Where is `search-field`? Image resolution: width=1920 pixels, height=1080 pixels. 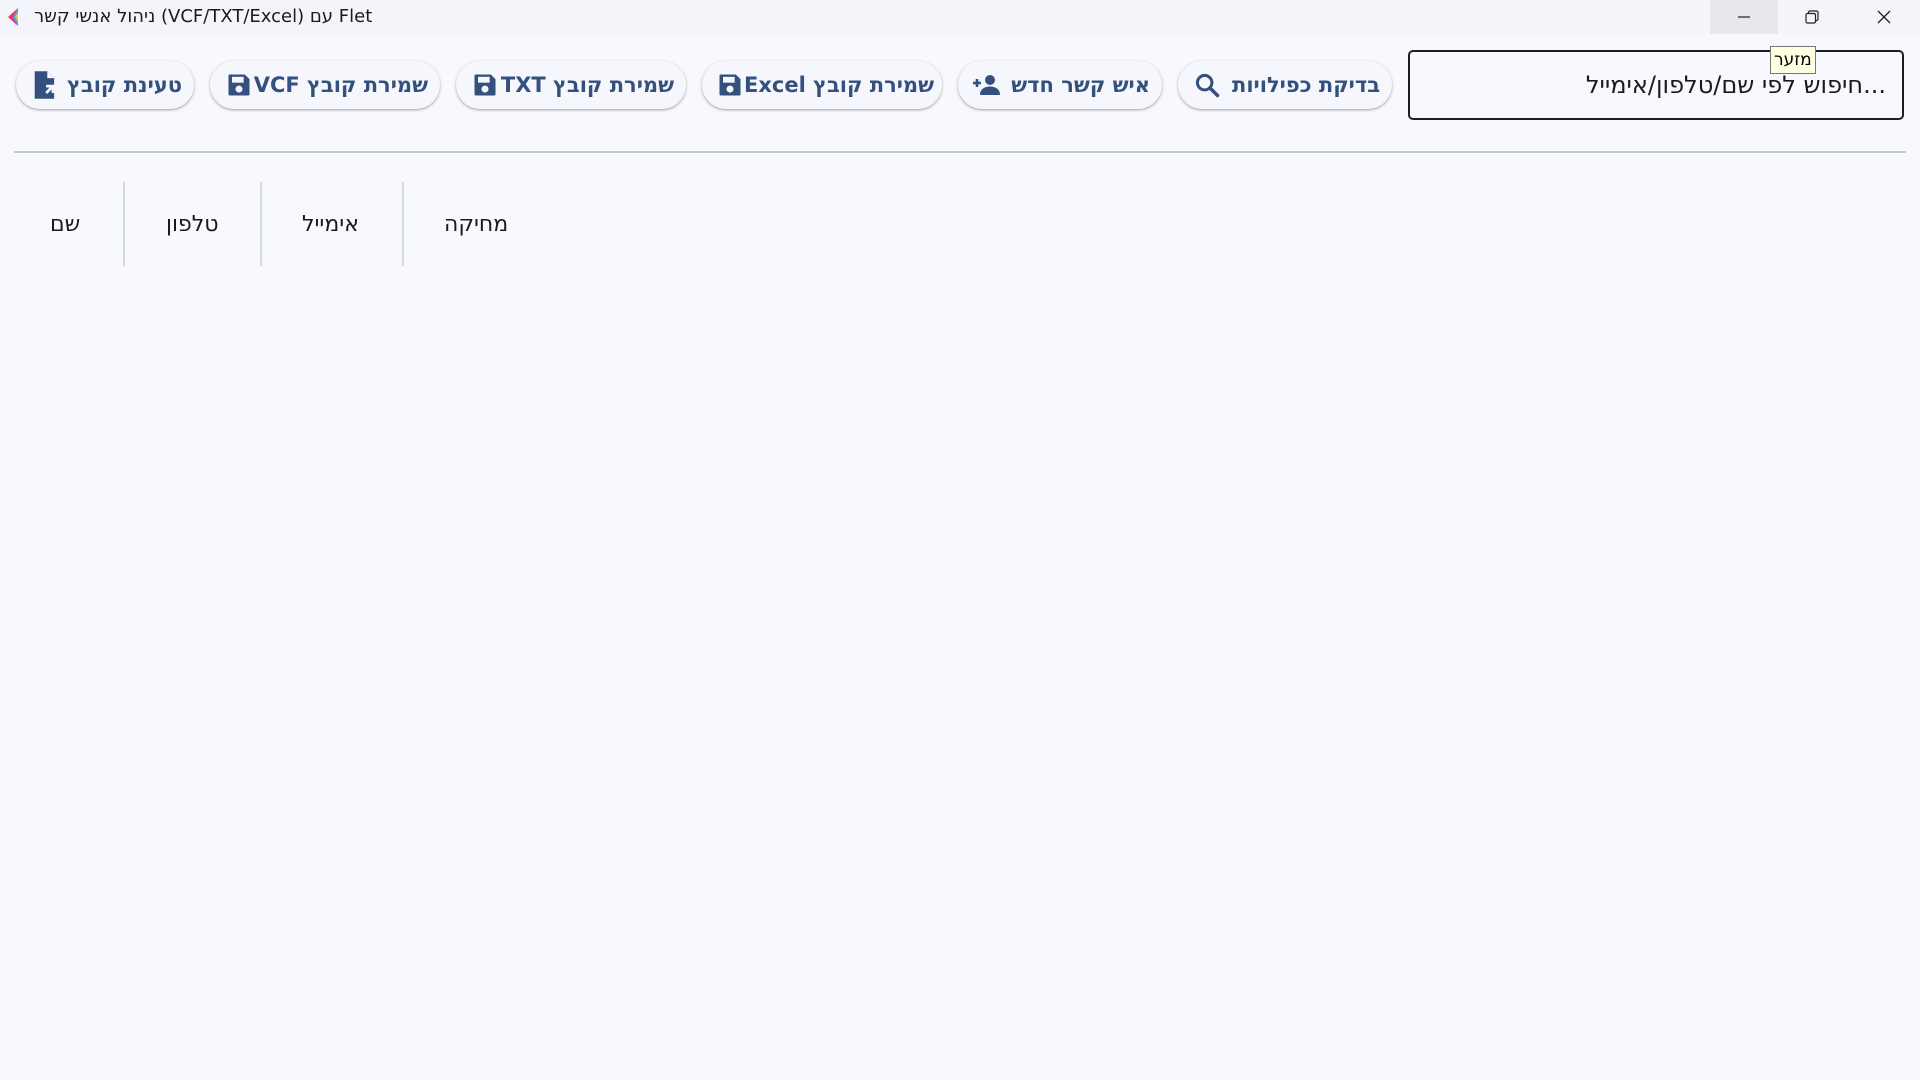 search-field is located at coordinates (1656, 85).